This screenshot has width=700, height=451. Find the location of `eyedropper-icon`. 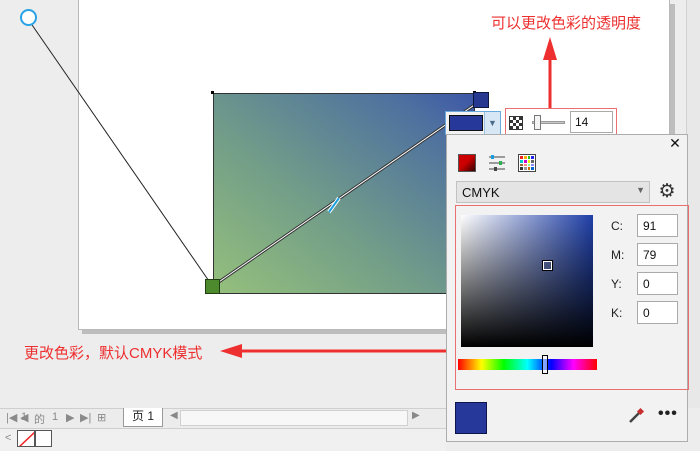

eyedropper-icon is located at coordinates (636, 416).